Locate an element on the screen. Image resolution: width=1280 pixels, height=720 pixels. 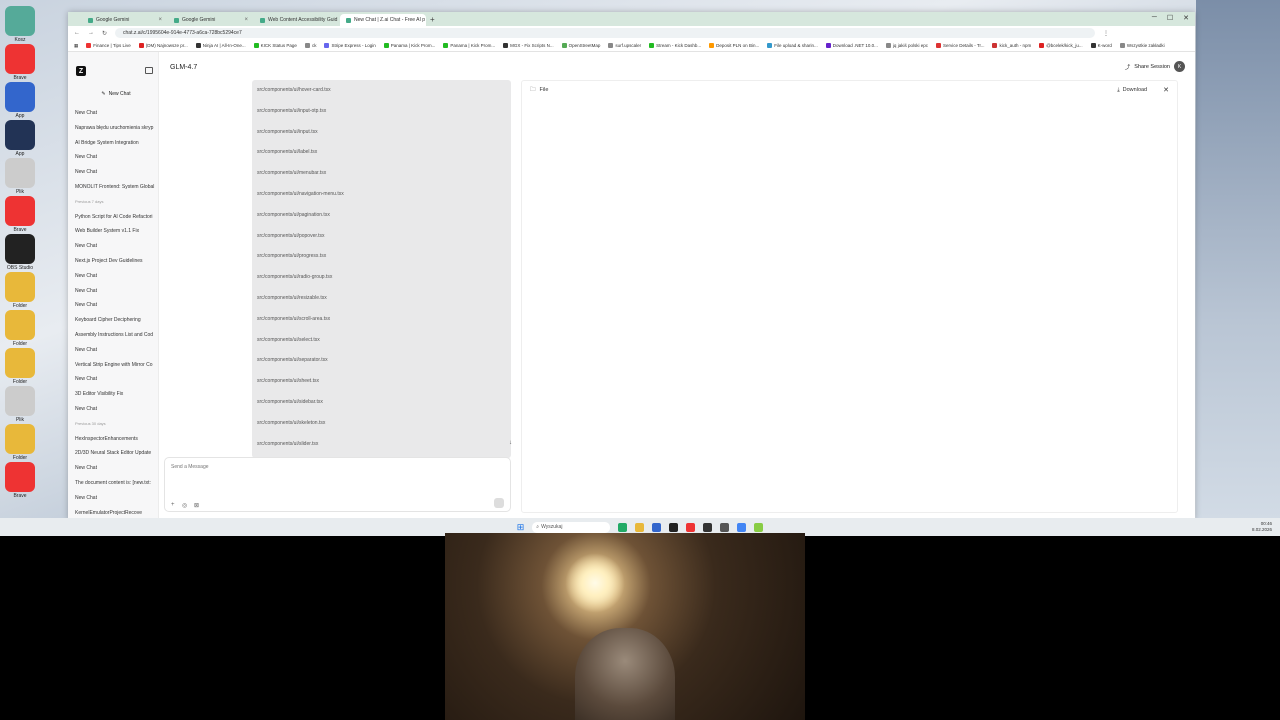
brave-icon is located at coordinates (691, 527).